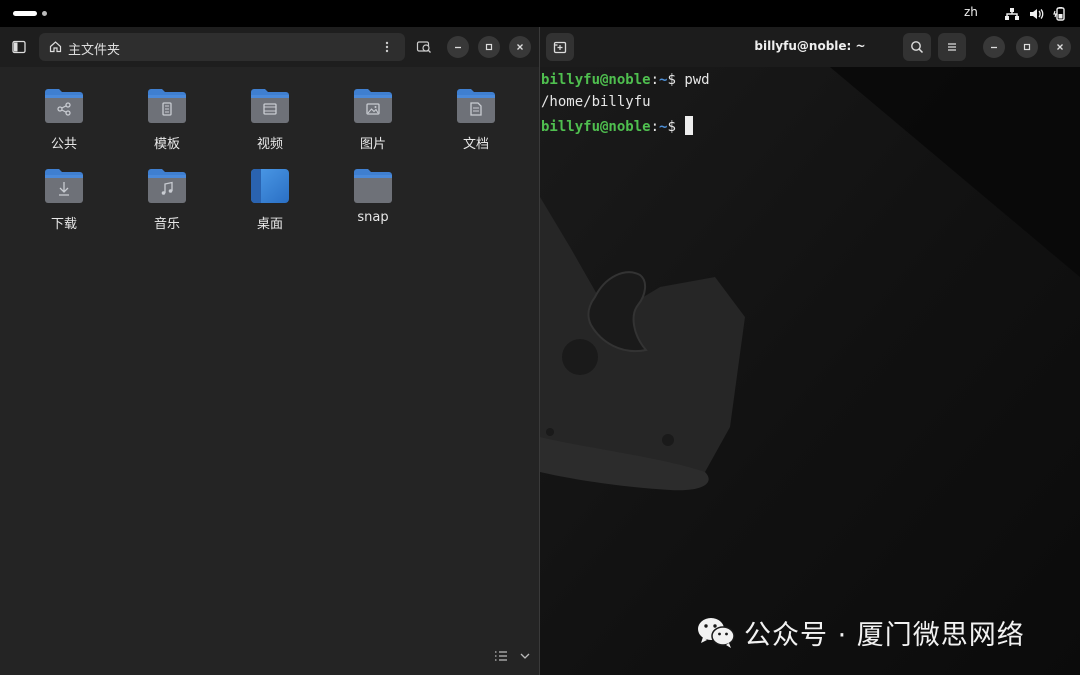 Image resolution: width=1080 pixels, height=675 pixels. Describe the element at coordinates (63, 144) in the screenshot. I see `folder-label: 公共` at that location.